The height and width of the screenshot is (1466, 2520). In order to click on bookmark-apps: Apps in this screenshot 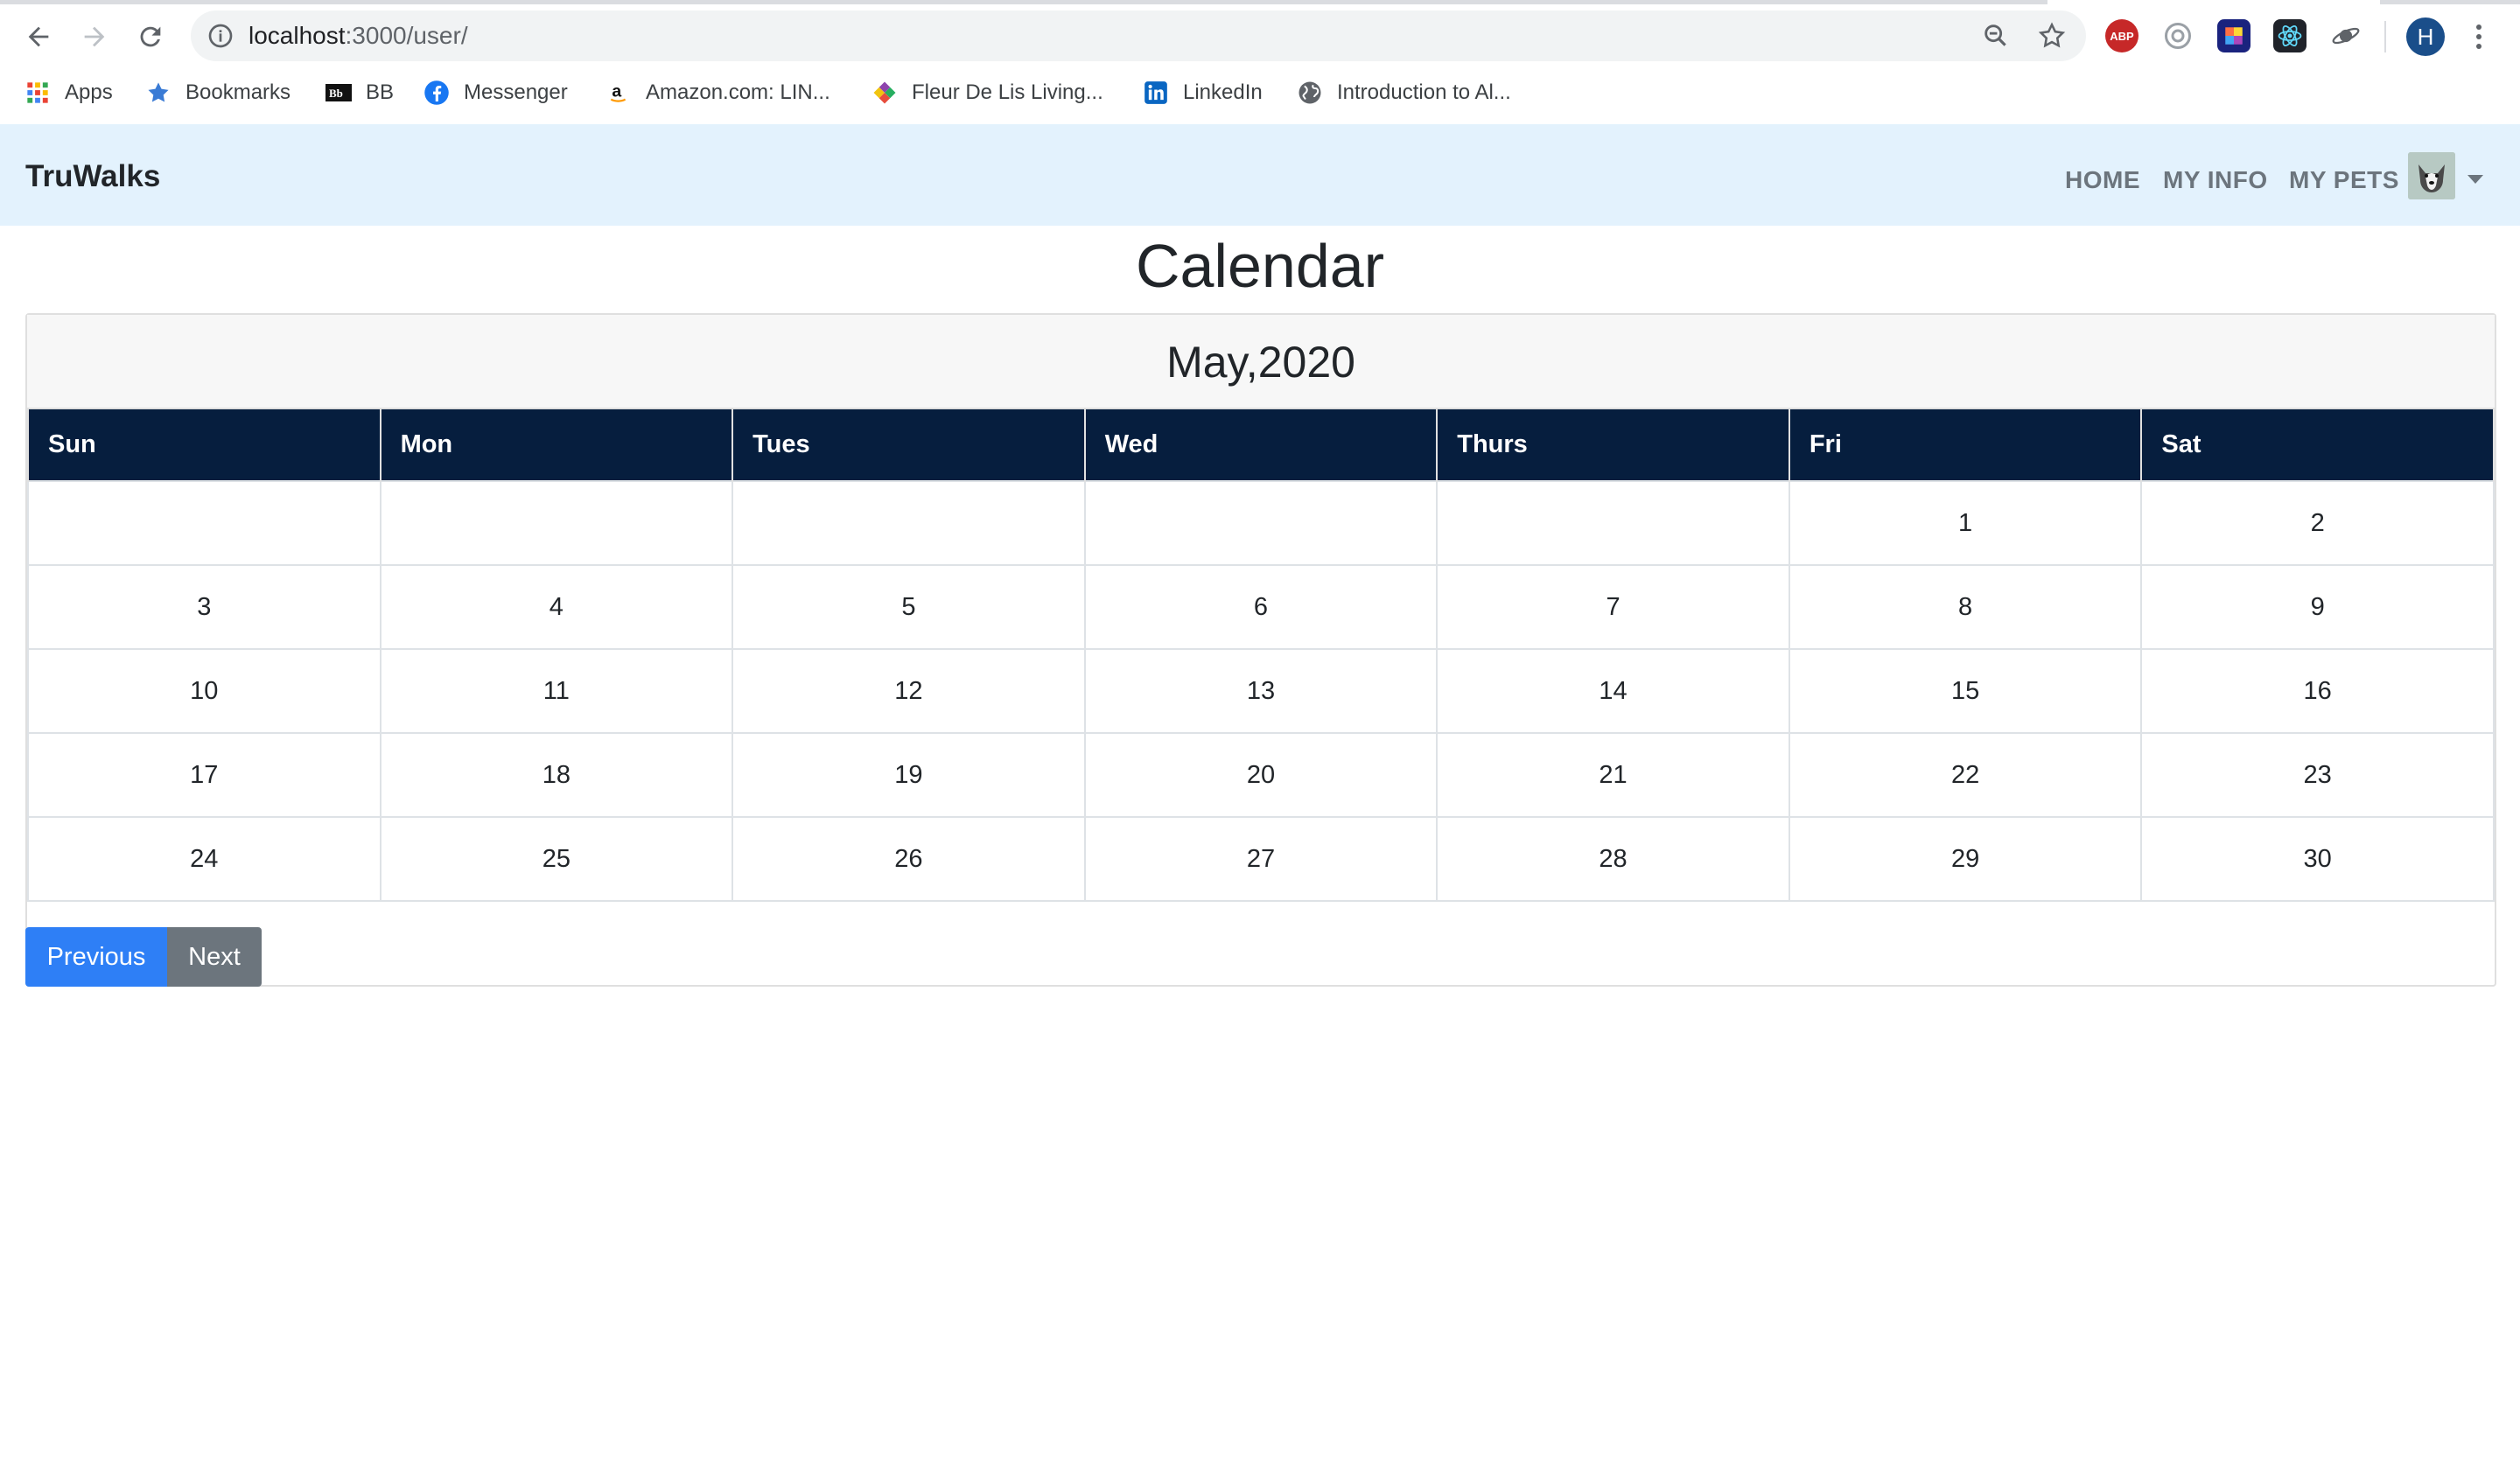, I will do `click(68, 93)`.